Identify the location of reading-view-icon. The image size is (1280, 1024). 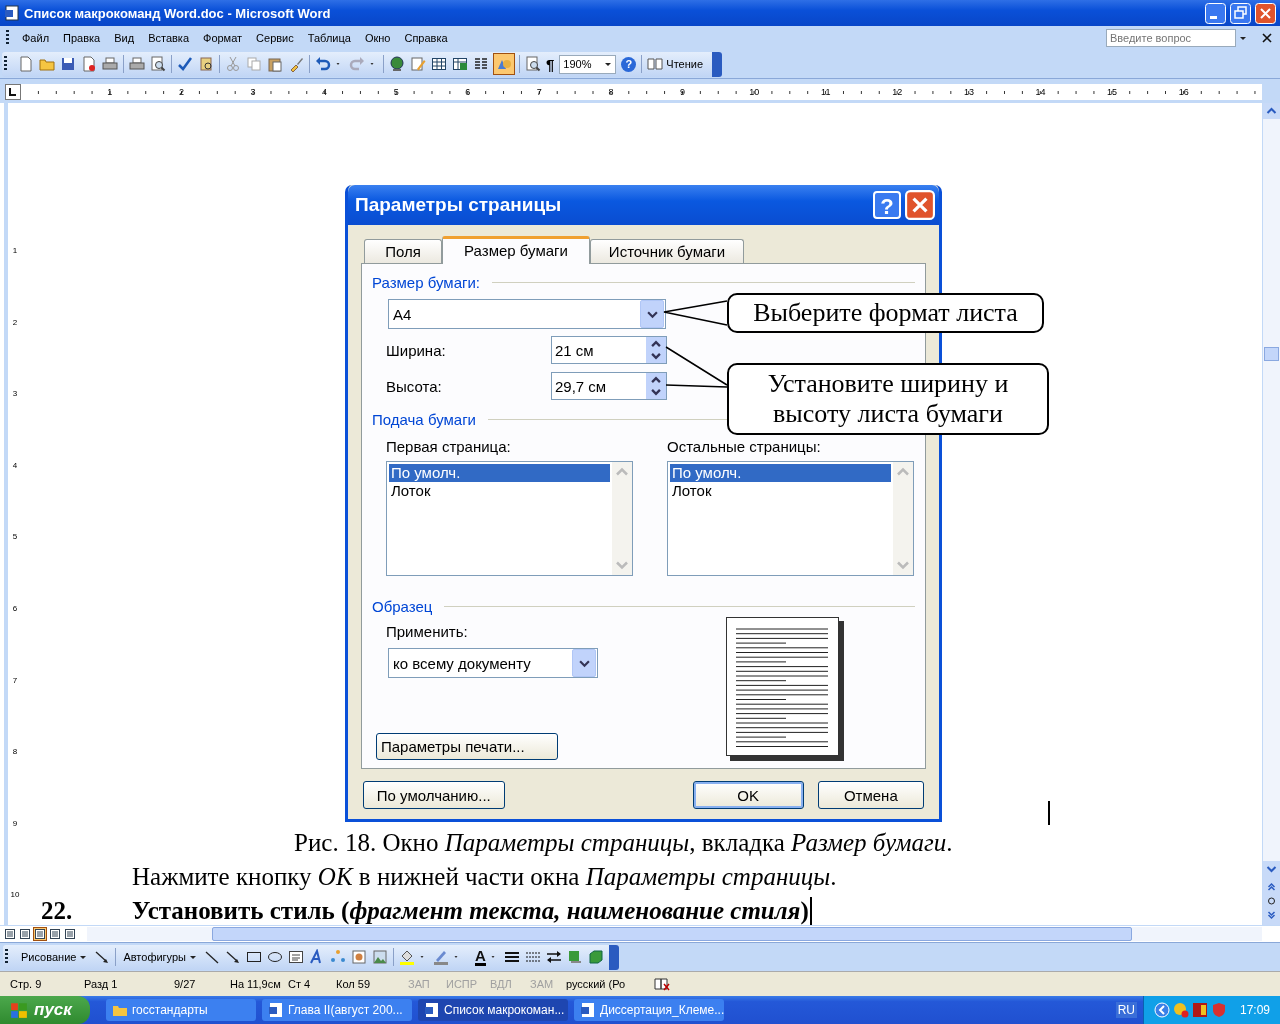
(70, 934).